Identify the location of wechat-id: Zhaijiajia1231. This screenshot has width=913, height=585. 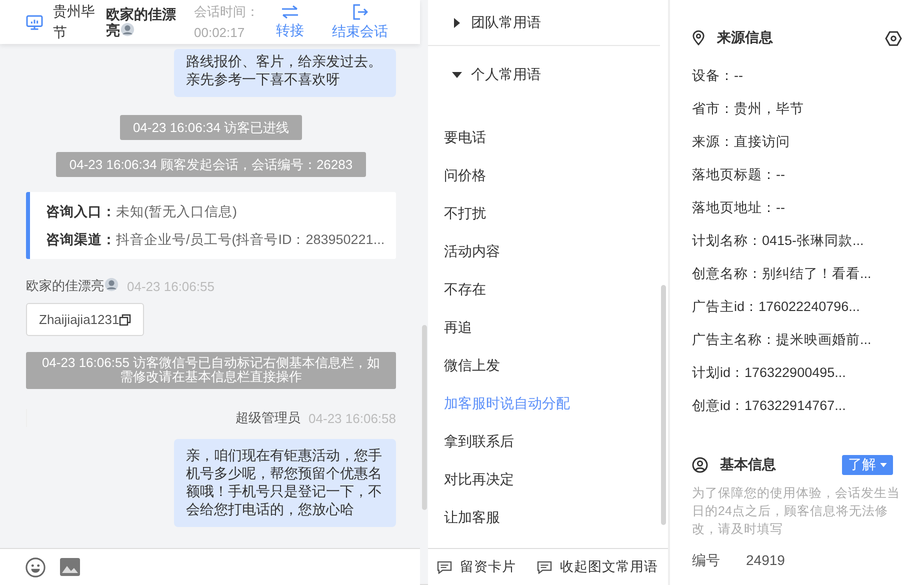
(79, 319).